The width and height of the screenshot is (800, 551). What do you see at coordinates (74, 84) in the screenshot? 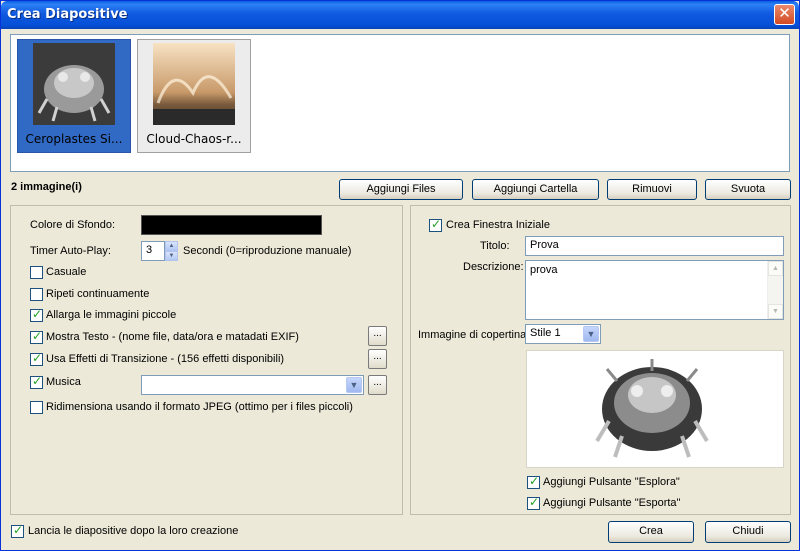
I see `thumbnail-image-bug` at bounding box center [74, 84].